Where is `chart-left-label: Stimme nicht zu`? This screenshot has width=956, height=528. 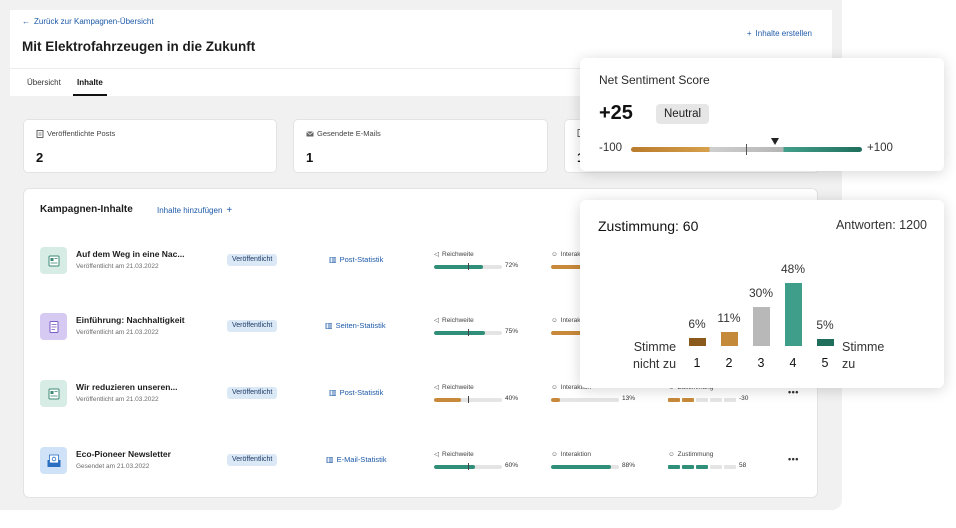 chart-left-label: Stimme nicht zu is located at coordinates (655, 355).